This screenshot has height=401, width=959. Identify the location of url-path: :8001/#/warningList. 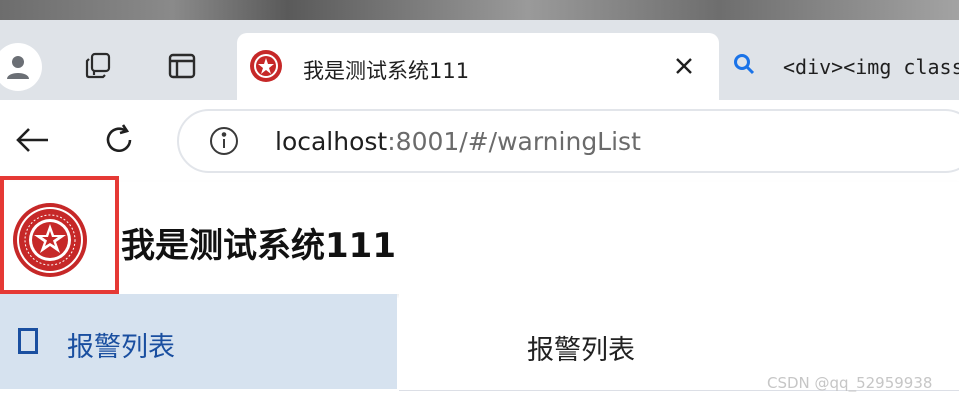
(514, 141).